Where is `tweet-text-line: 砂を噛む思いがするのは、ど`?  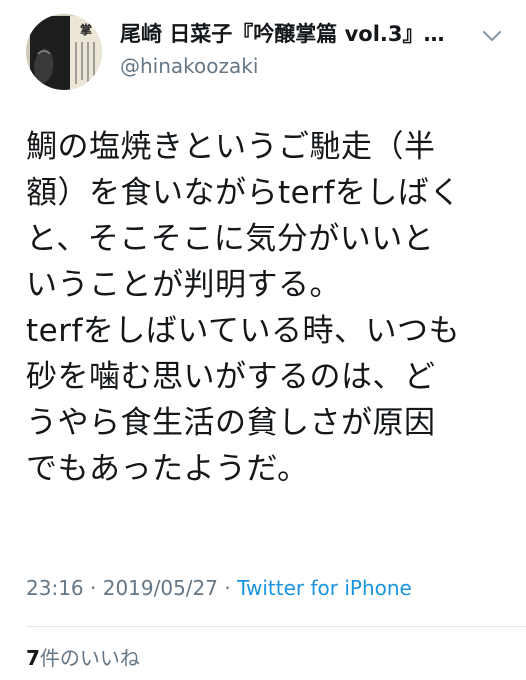 tweet-text-line: 砂を噛む思いがするのは、ど is located at coordinates (231, 377).